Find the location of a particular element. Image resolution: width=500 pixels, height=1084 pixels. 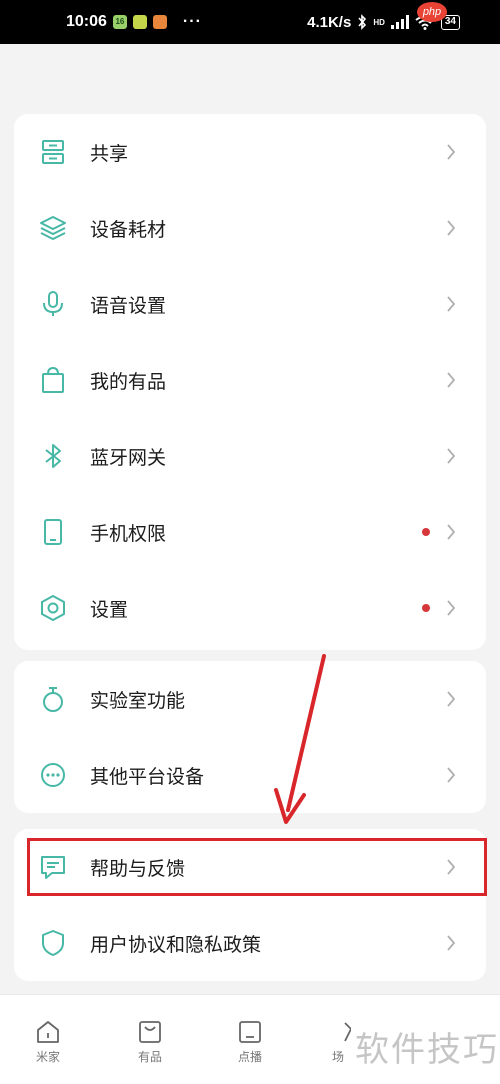

microphone-icon is located at coordinates (53, 304).